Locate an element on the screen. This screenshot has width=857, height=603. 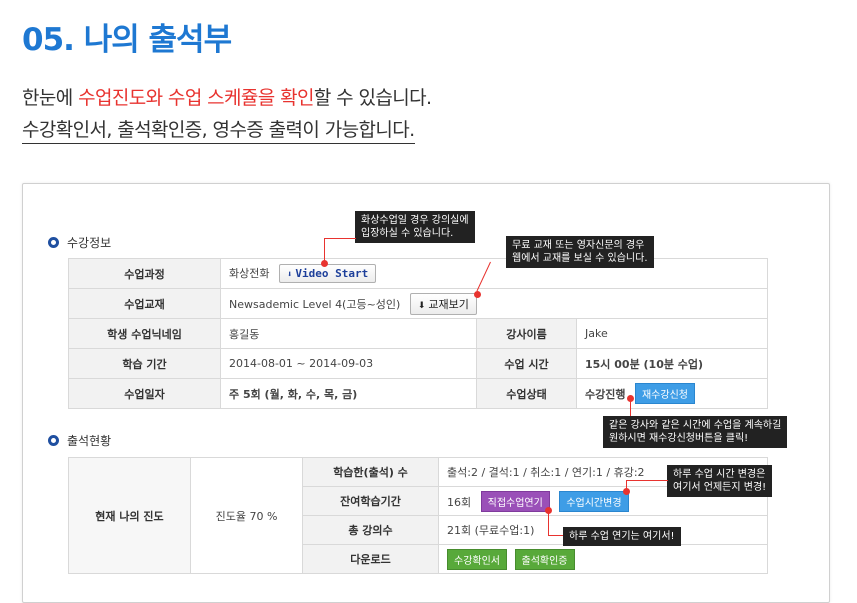
video-start-button: ⬇ Video Start is located at coordinates (327, 273).